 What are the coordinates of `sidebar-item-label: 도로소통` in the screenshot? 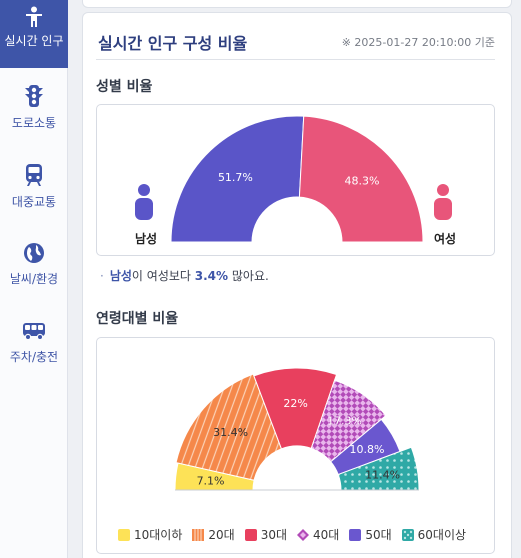 It's located at (34, 123).